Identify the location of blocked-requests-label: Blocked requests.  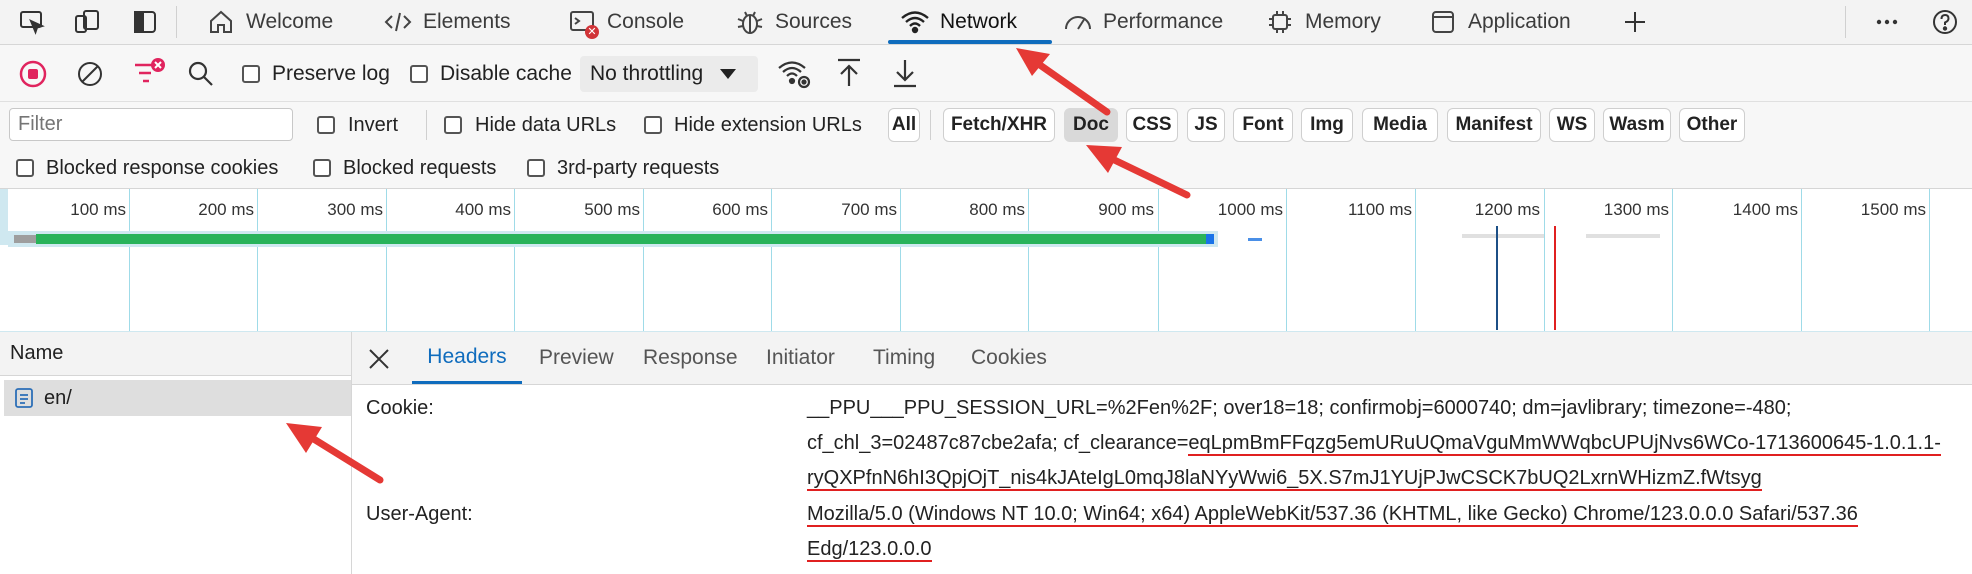
(420, 168).